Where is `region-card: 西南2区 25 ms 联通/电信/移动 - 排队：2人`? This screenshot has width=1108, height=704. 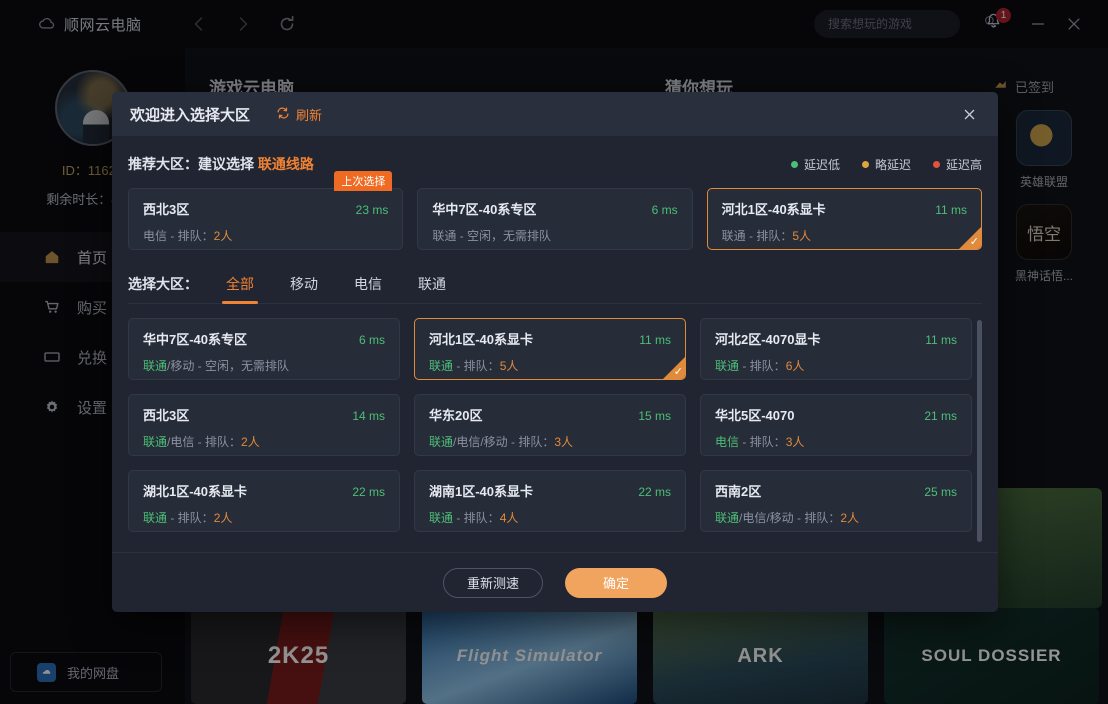
region-card: 西南2区 25 ms 联通/电信/移动 - 排队：2人 is located at coordinates (836, 501).